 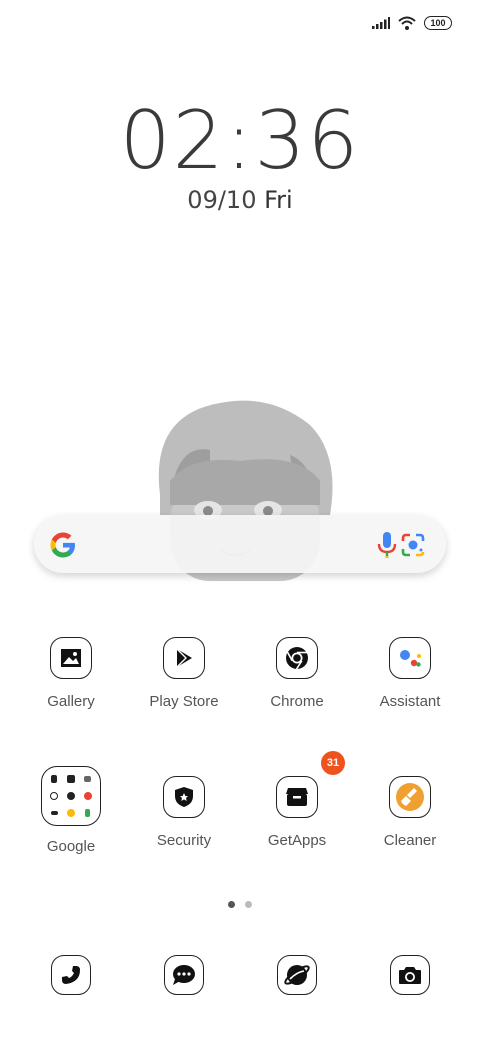 I want to click on app-label: Security, so click(x=184, y=840).